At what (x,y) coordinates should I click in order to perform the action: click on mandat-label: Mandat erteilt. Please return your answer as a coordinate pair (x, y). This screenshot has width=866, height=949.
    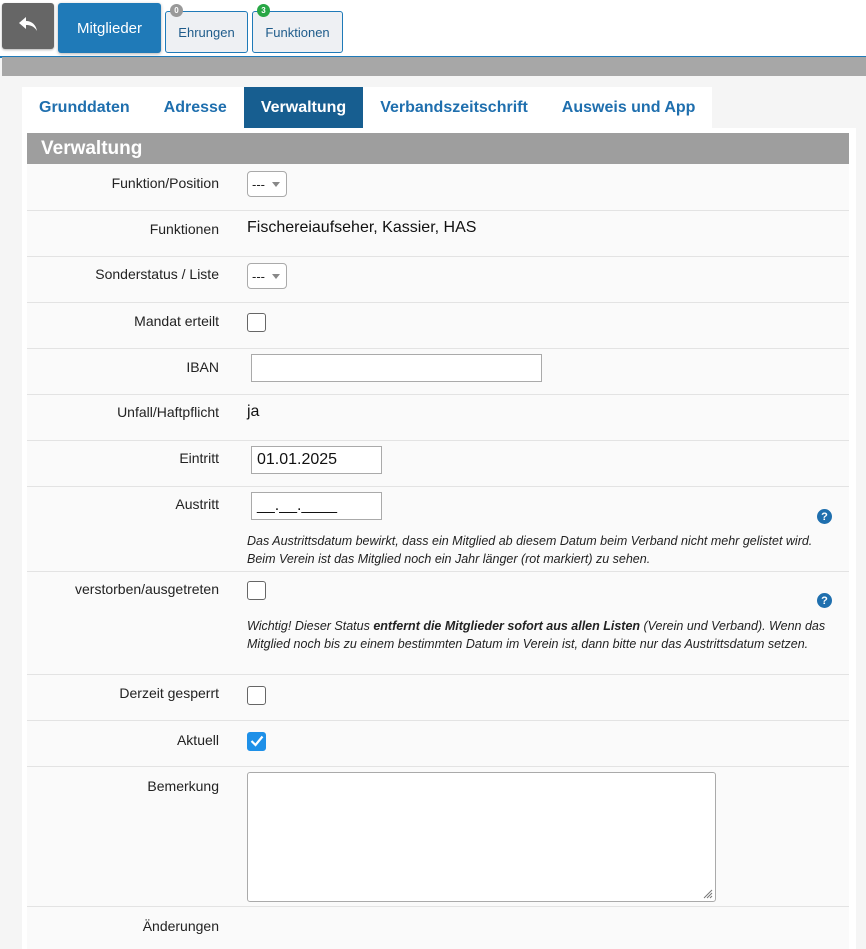
    Looking at the image, I should click on (176, 321).